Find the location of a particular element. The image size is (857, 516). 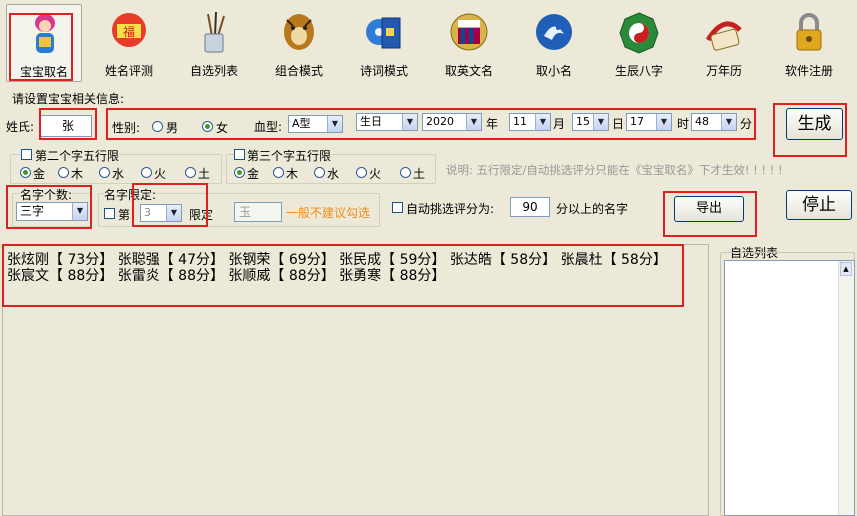

year-select: 2020 ▼ is located at coordinates (452, 122).